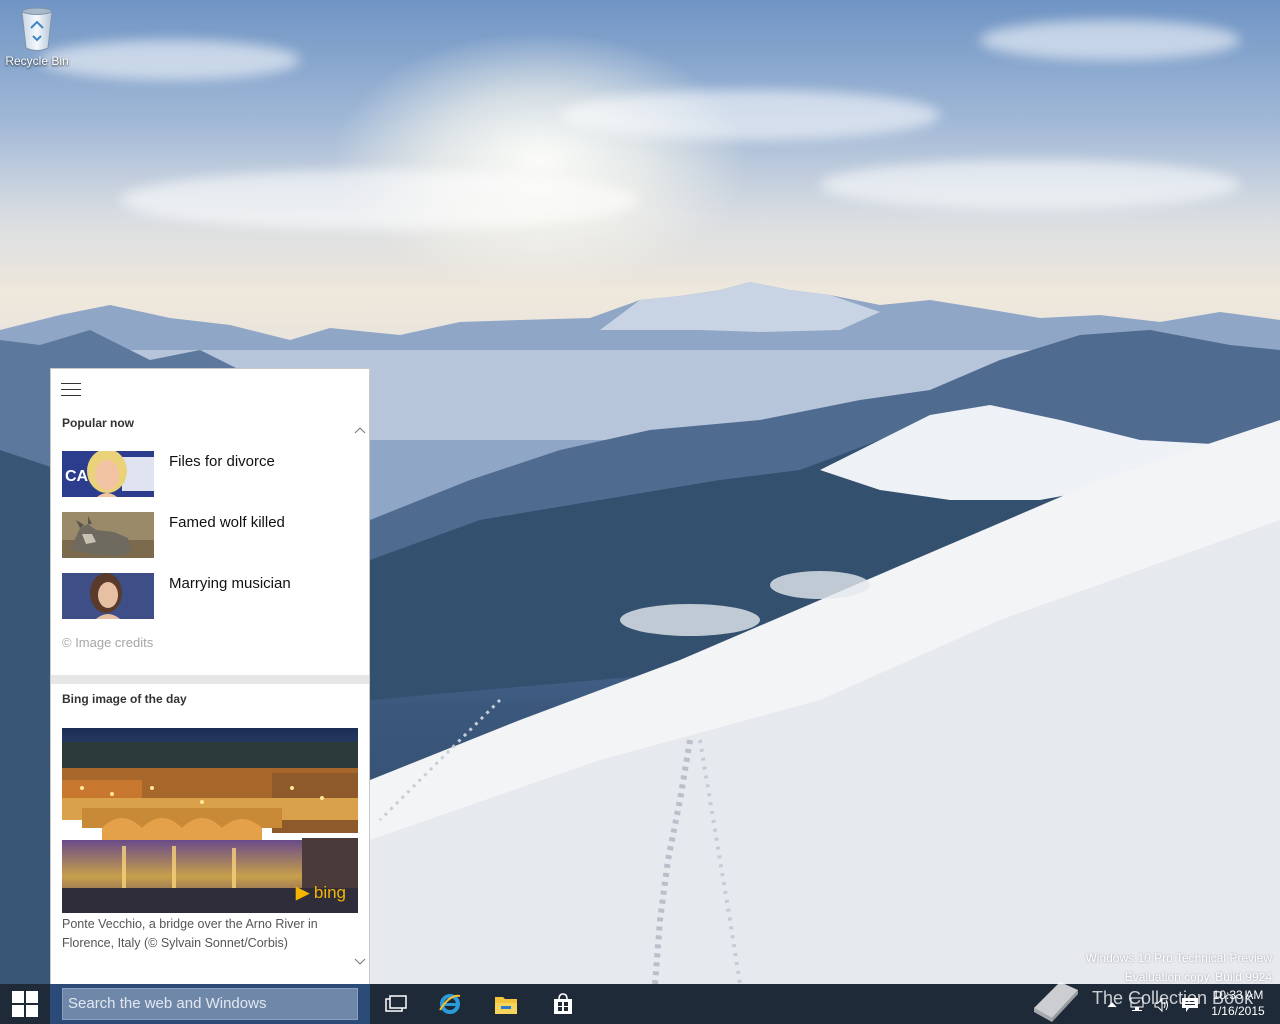 The image size is (1280, 1024). I want to click on svg-text: CA, so click(77, 476).